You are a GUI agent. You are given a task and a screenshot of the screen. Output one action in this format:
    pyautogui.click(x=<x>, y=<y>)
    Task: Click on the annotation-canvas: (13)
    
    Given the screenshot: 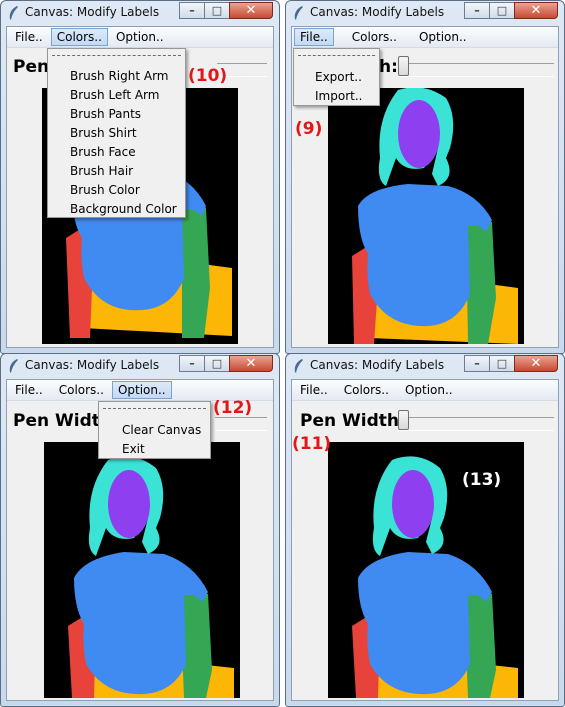 What is the action you would take?
    pyautogui.click(x=482, y=480)
    